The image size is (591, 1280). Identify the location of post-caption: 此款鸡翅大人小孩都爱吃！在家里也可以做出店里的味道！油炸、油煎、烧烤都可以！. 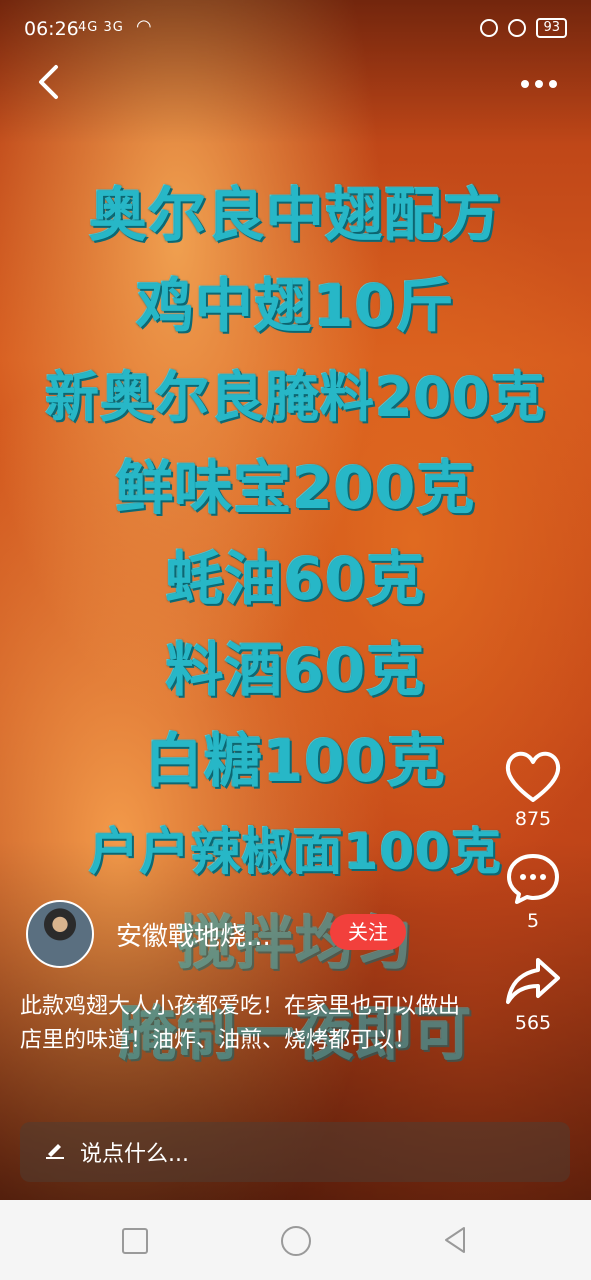
(240, 1024).